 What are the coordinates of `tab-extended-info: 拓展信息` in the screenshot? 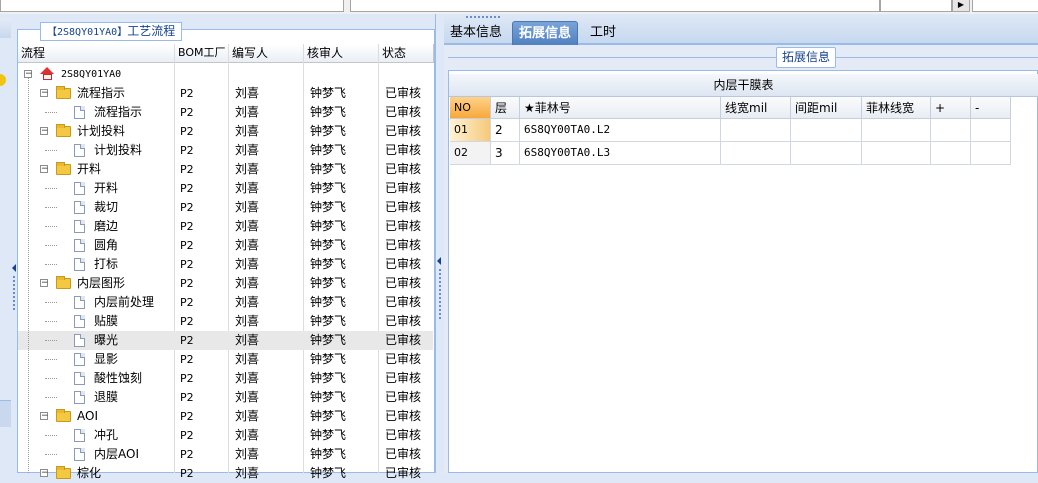 It's located at (545, 33).